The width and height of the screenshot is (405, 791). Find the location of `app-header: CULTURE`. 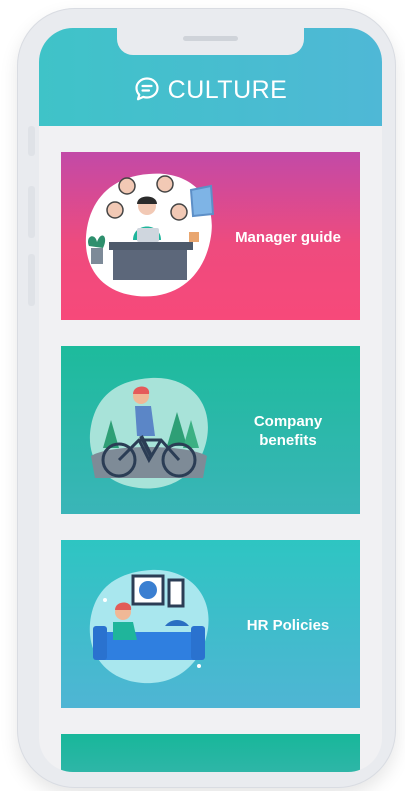

app-header: CULTURE is located at coordinates (210, 77).